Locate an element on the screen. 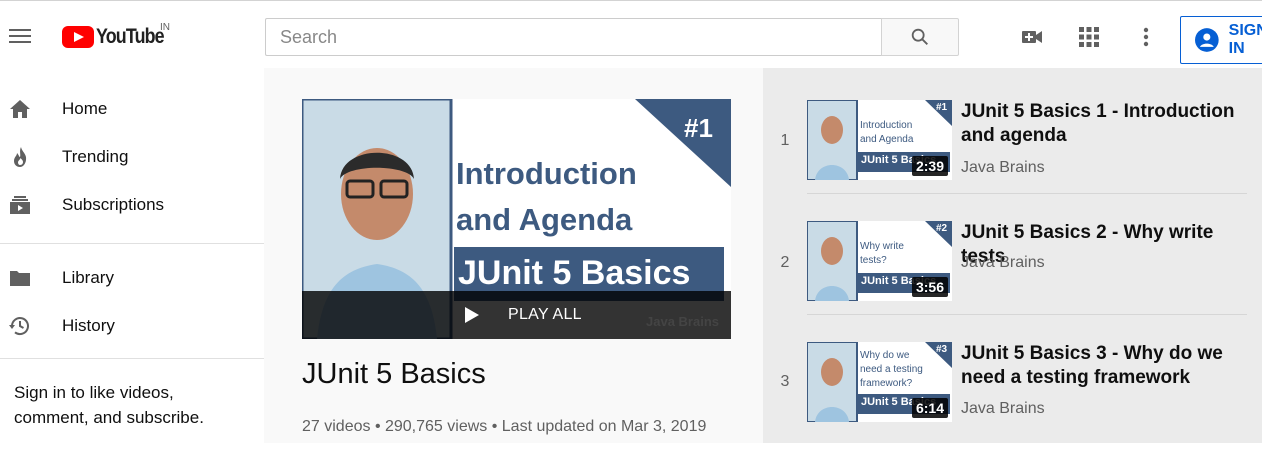 The image size is (1262, 450). hero-banner-text: JUnit 5 Basics is located at coordinates (574, 273).